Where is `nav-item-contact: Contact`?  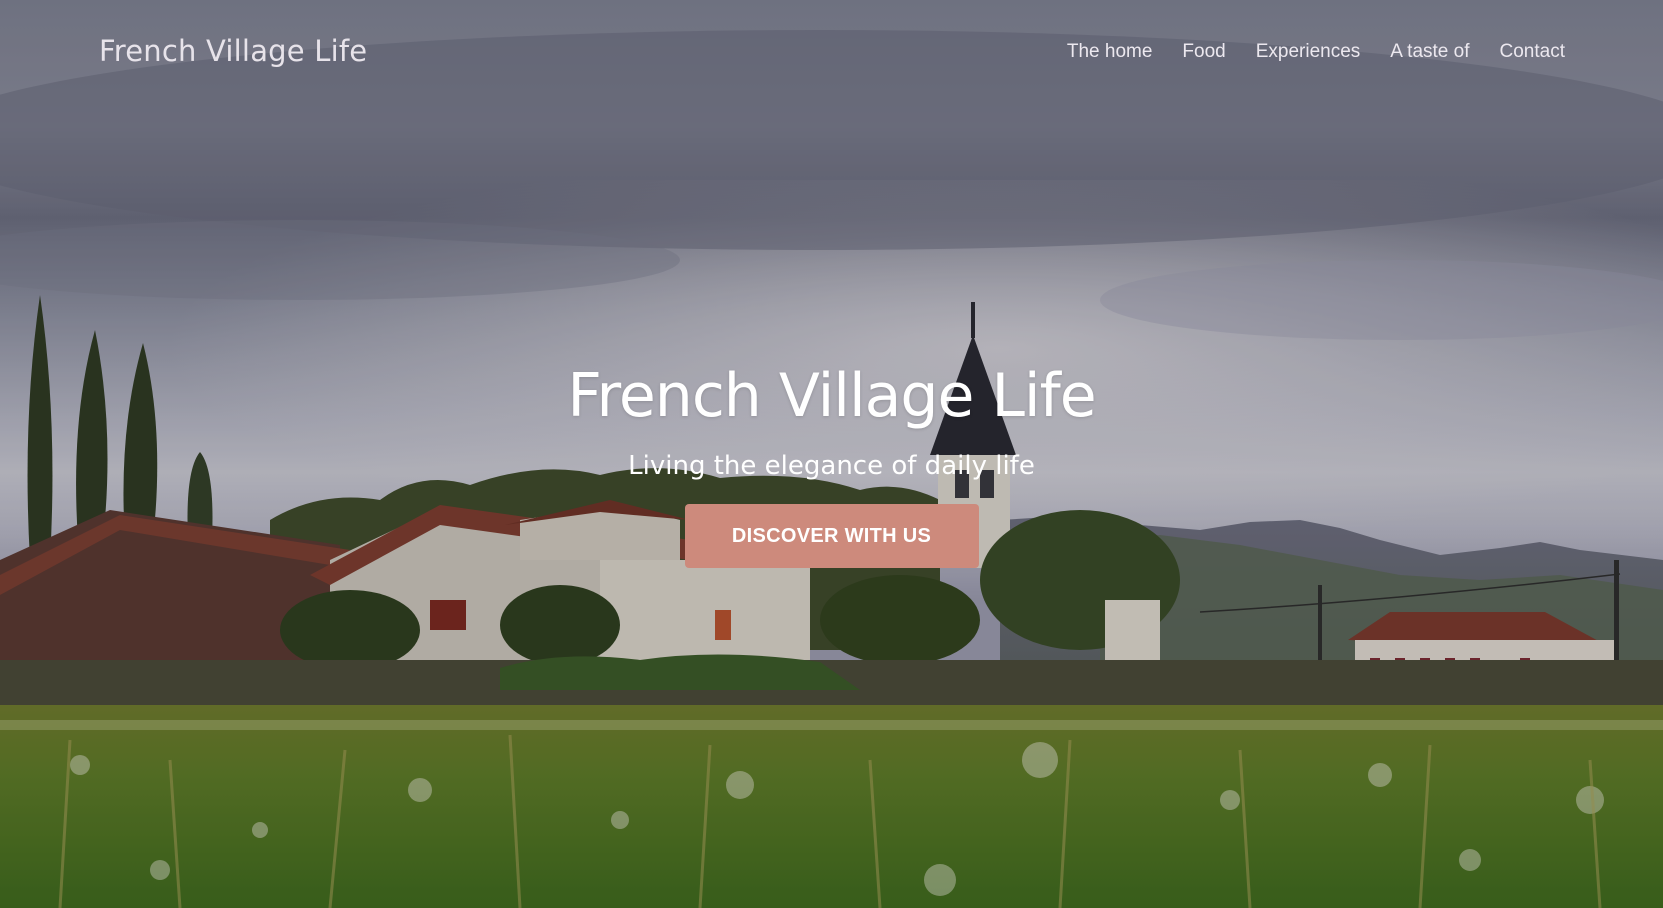
nav-item-contact: Contact is located at coordinates (1532, 52).